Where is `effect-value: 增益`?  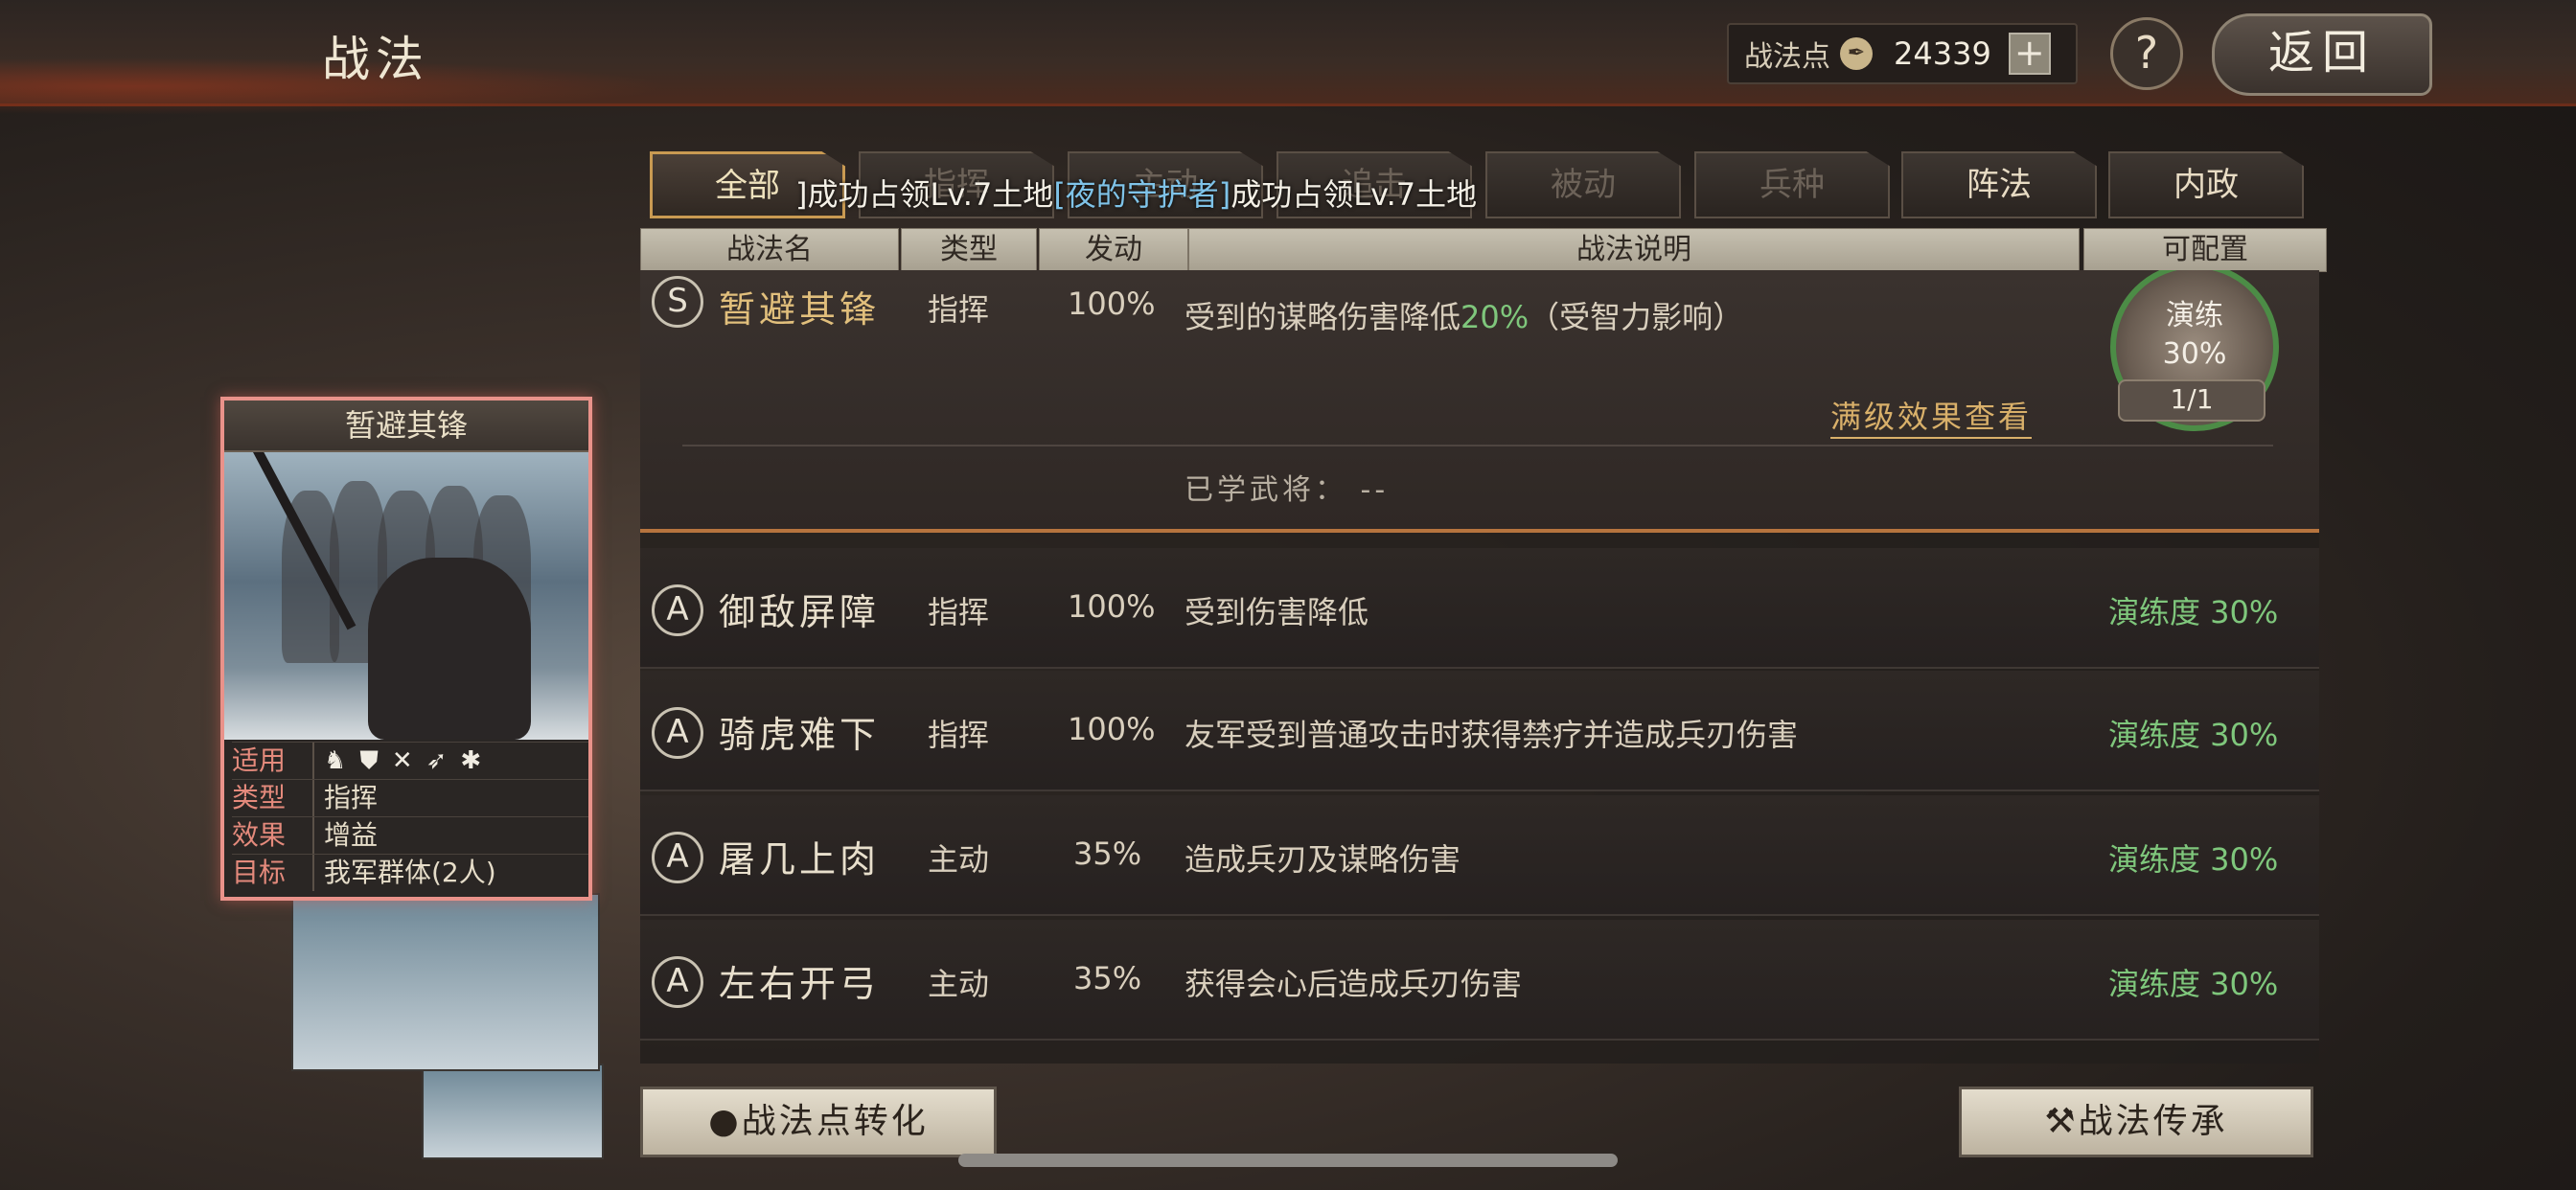 effect-value: 增益 is located at coordinates (345, 836).